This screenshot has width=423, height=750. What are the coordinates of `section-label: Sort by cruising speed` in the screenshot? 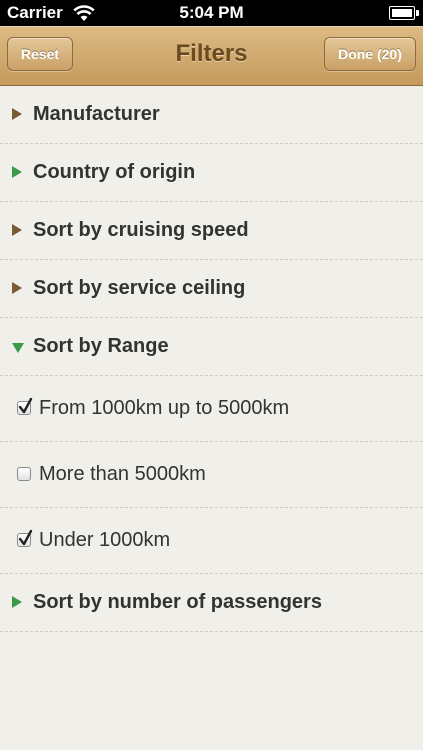 It's located at (141, 230).